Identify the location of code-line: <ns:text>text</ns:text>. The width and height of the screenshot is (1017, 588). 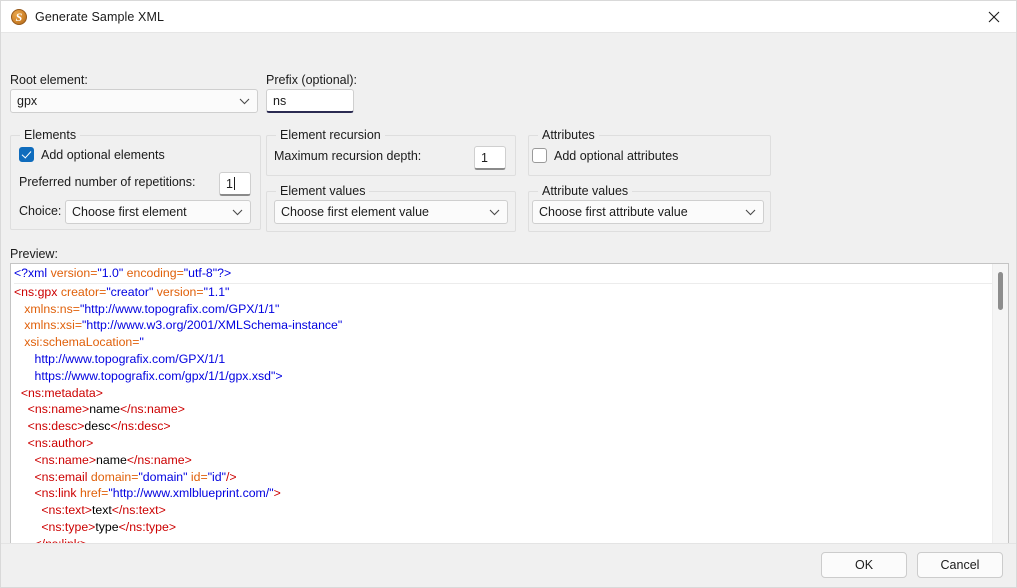
(103, 510).